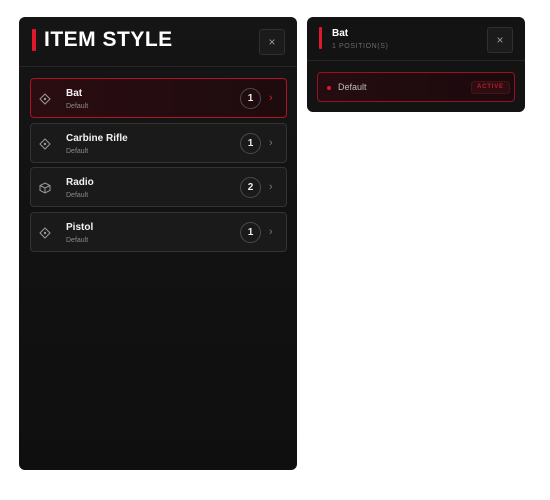  Describe the element at coordinates (352, 87) in the screenshot. I see `option-label: Default` at that location.